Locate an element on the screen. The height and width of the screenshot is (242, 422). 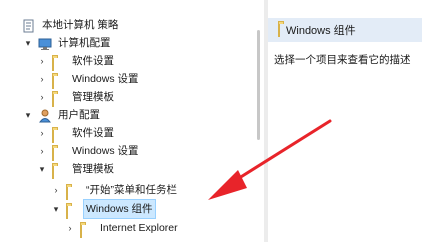
tree-item-user-admin-templates: ▾ 管理模板 is located at coordinates (76, 169).